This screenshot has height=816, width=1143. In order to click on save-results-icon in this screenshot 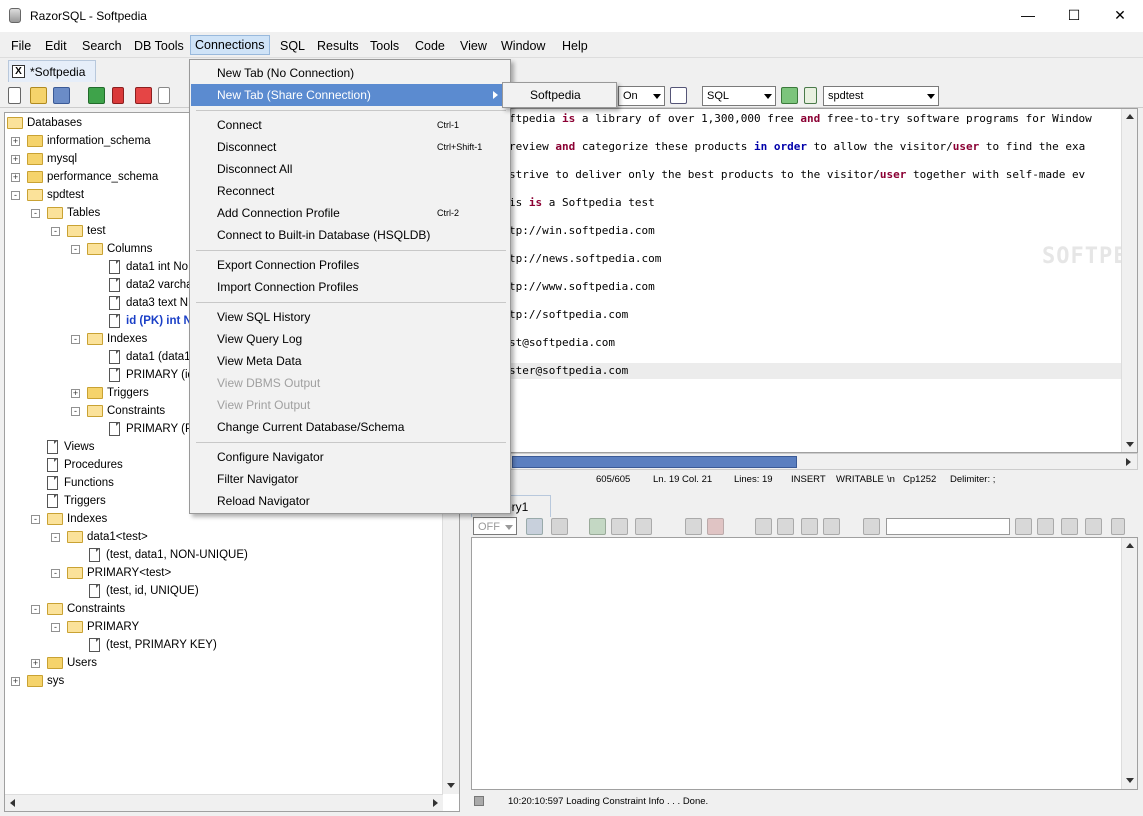, I will do `click(534, 526)`.